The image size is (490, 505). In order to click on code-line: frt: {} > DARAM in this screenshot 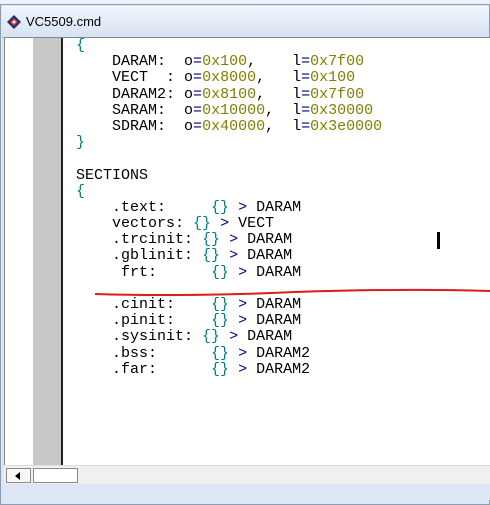, I will do `click(229, 272)`.